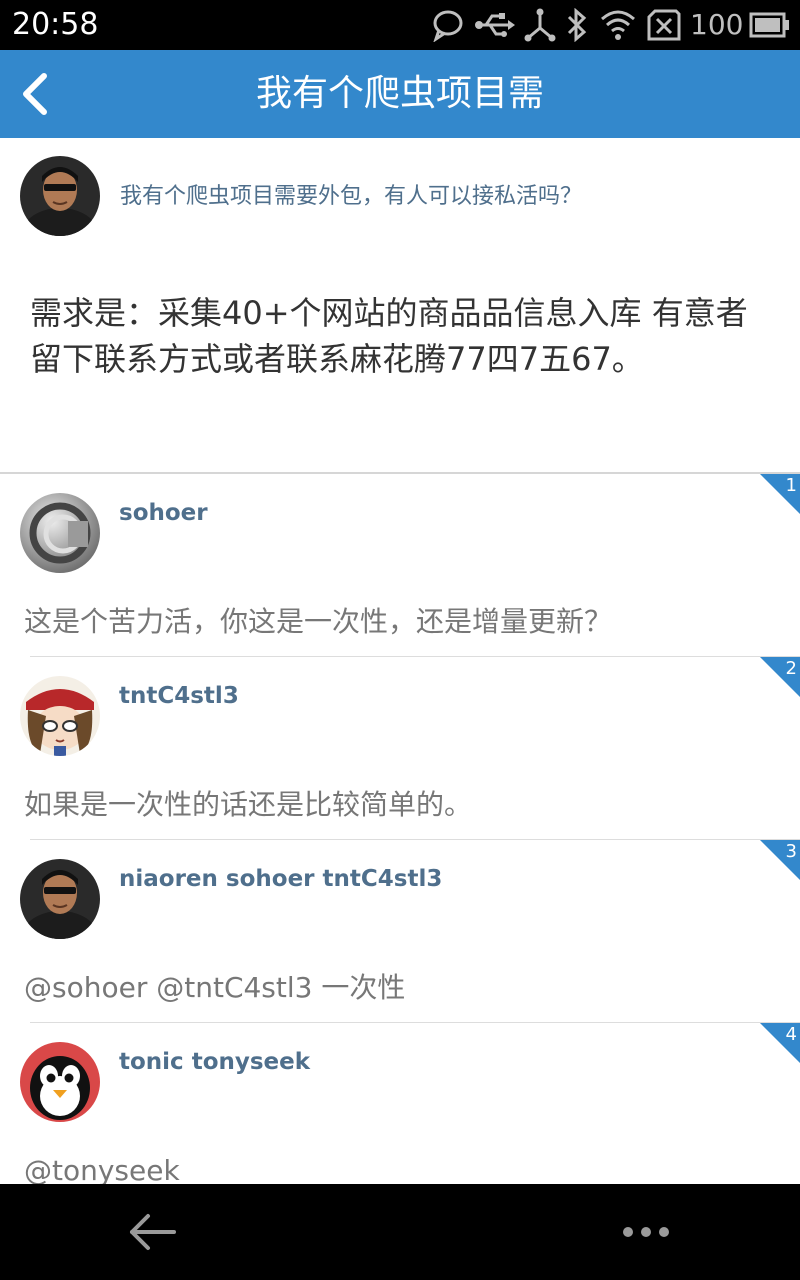 The width and height of the screenshot is (800, 1280). Describe the element at coordinates (400, 748) in the screenshot. I see `reply-item: tntC4stl3 如果是一次性的话还是比较简单的。 2` at that location.